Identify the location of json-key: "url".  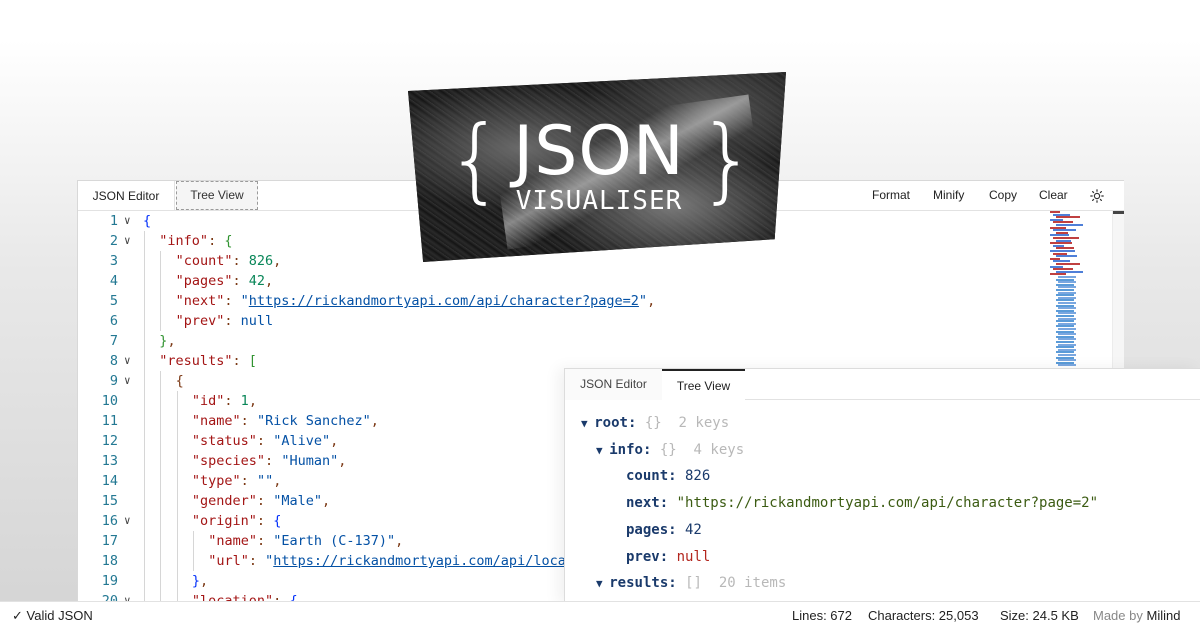
(228, 561).